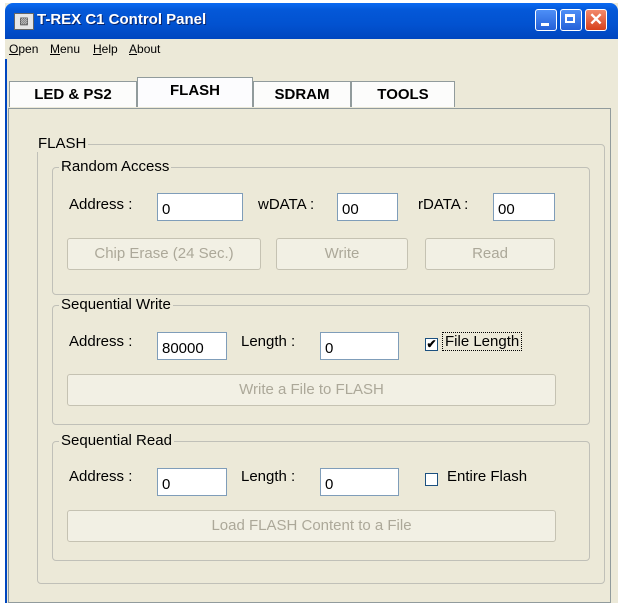  What do you see at coordinates (24, 21) in the screenshot?
I see `app-icon: ▨` at bounding box center [24, 21].